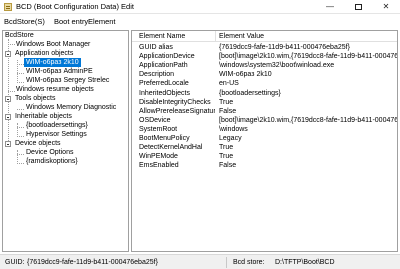 The height and width of the screenshot is (269, 400). Describe the element at coordinates (215, 36) in the screenshot. I see `column-divider` at that location.